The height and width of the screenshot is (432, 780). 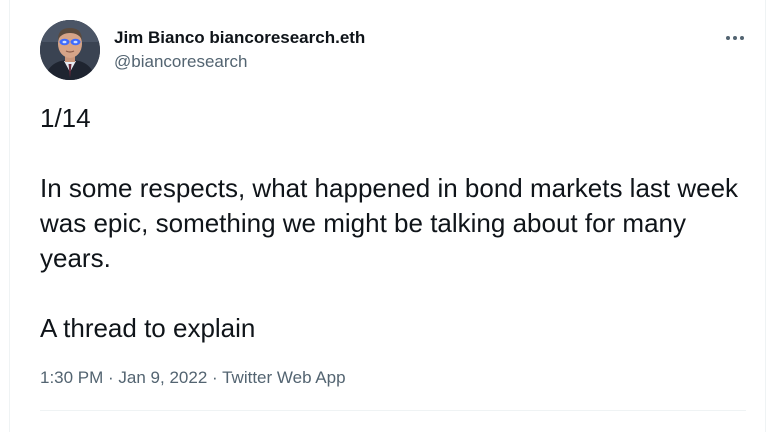 What do you see at coordinates (65, 118) in the screenshot?
I see `tweet-paragraph: 1/14` at bounding box center [65, 118].